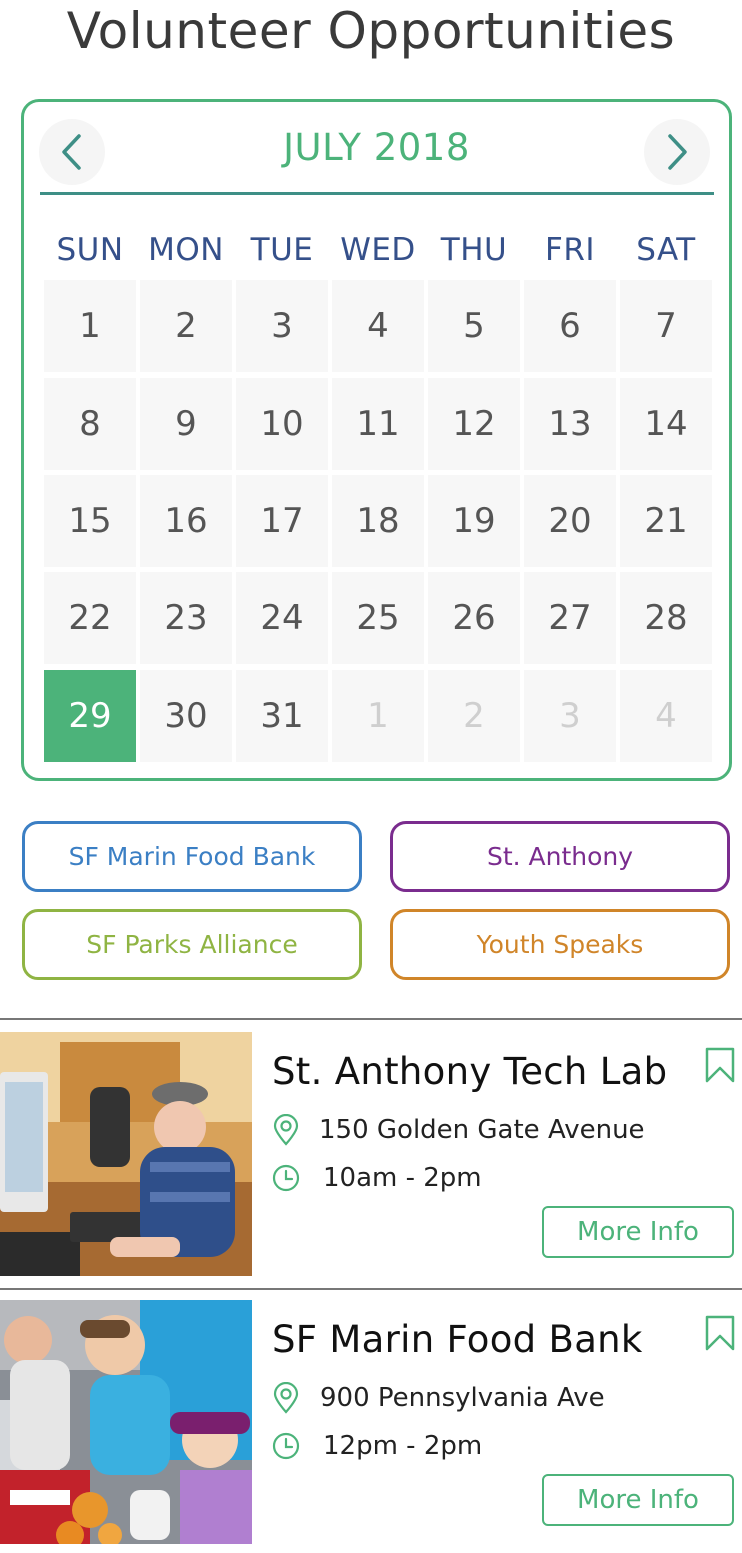 The height and width of the screenshot is (1553, 742). What do you see at coordinates (570, 424) in the screenshot?
I see `calendar-day: 13` at bounding box center [570, 424].